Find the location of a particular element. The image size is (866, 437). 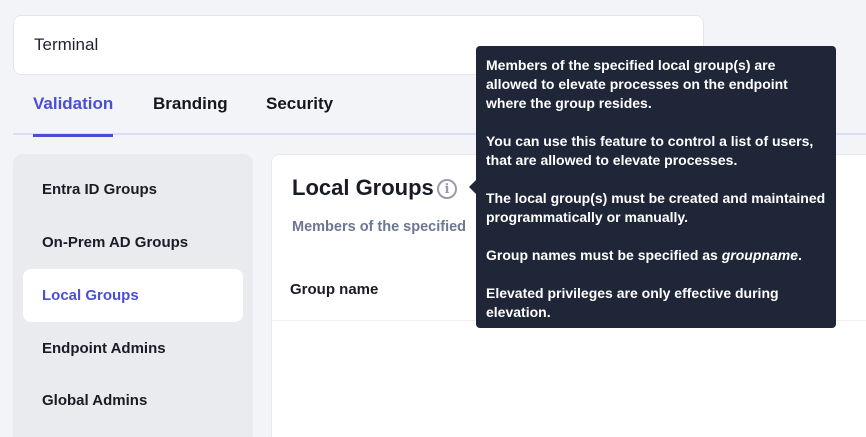

sidebar-item-local-groups: Local Groups is located at coordinates (133, 295).